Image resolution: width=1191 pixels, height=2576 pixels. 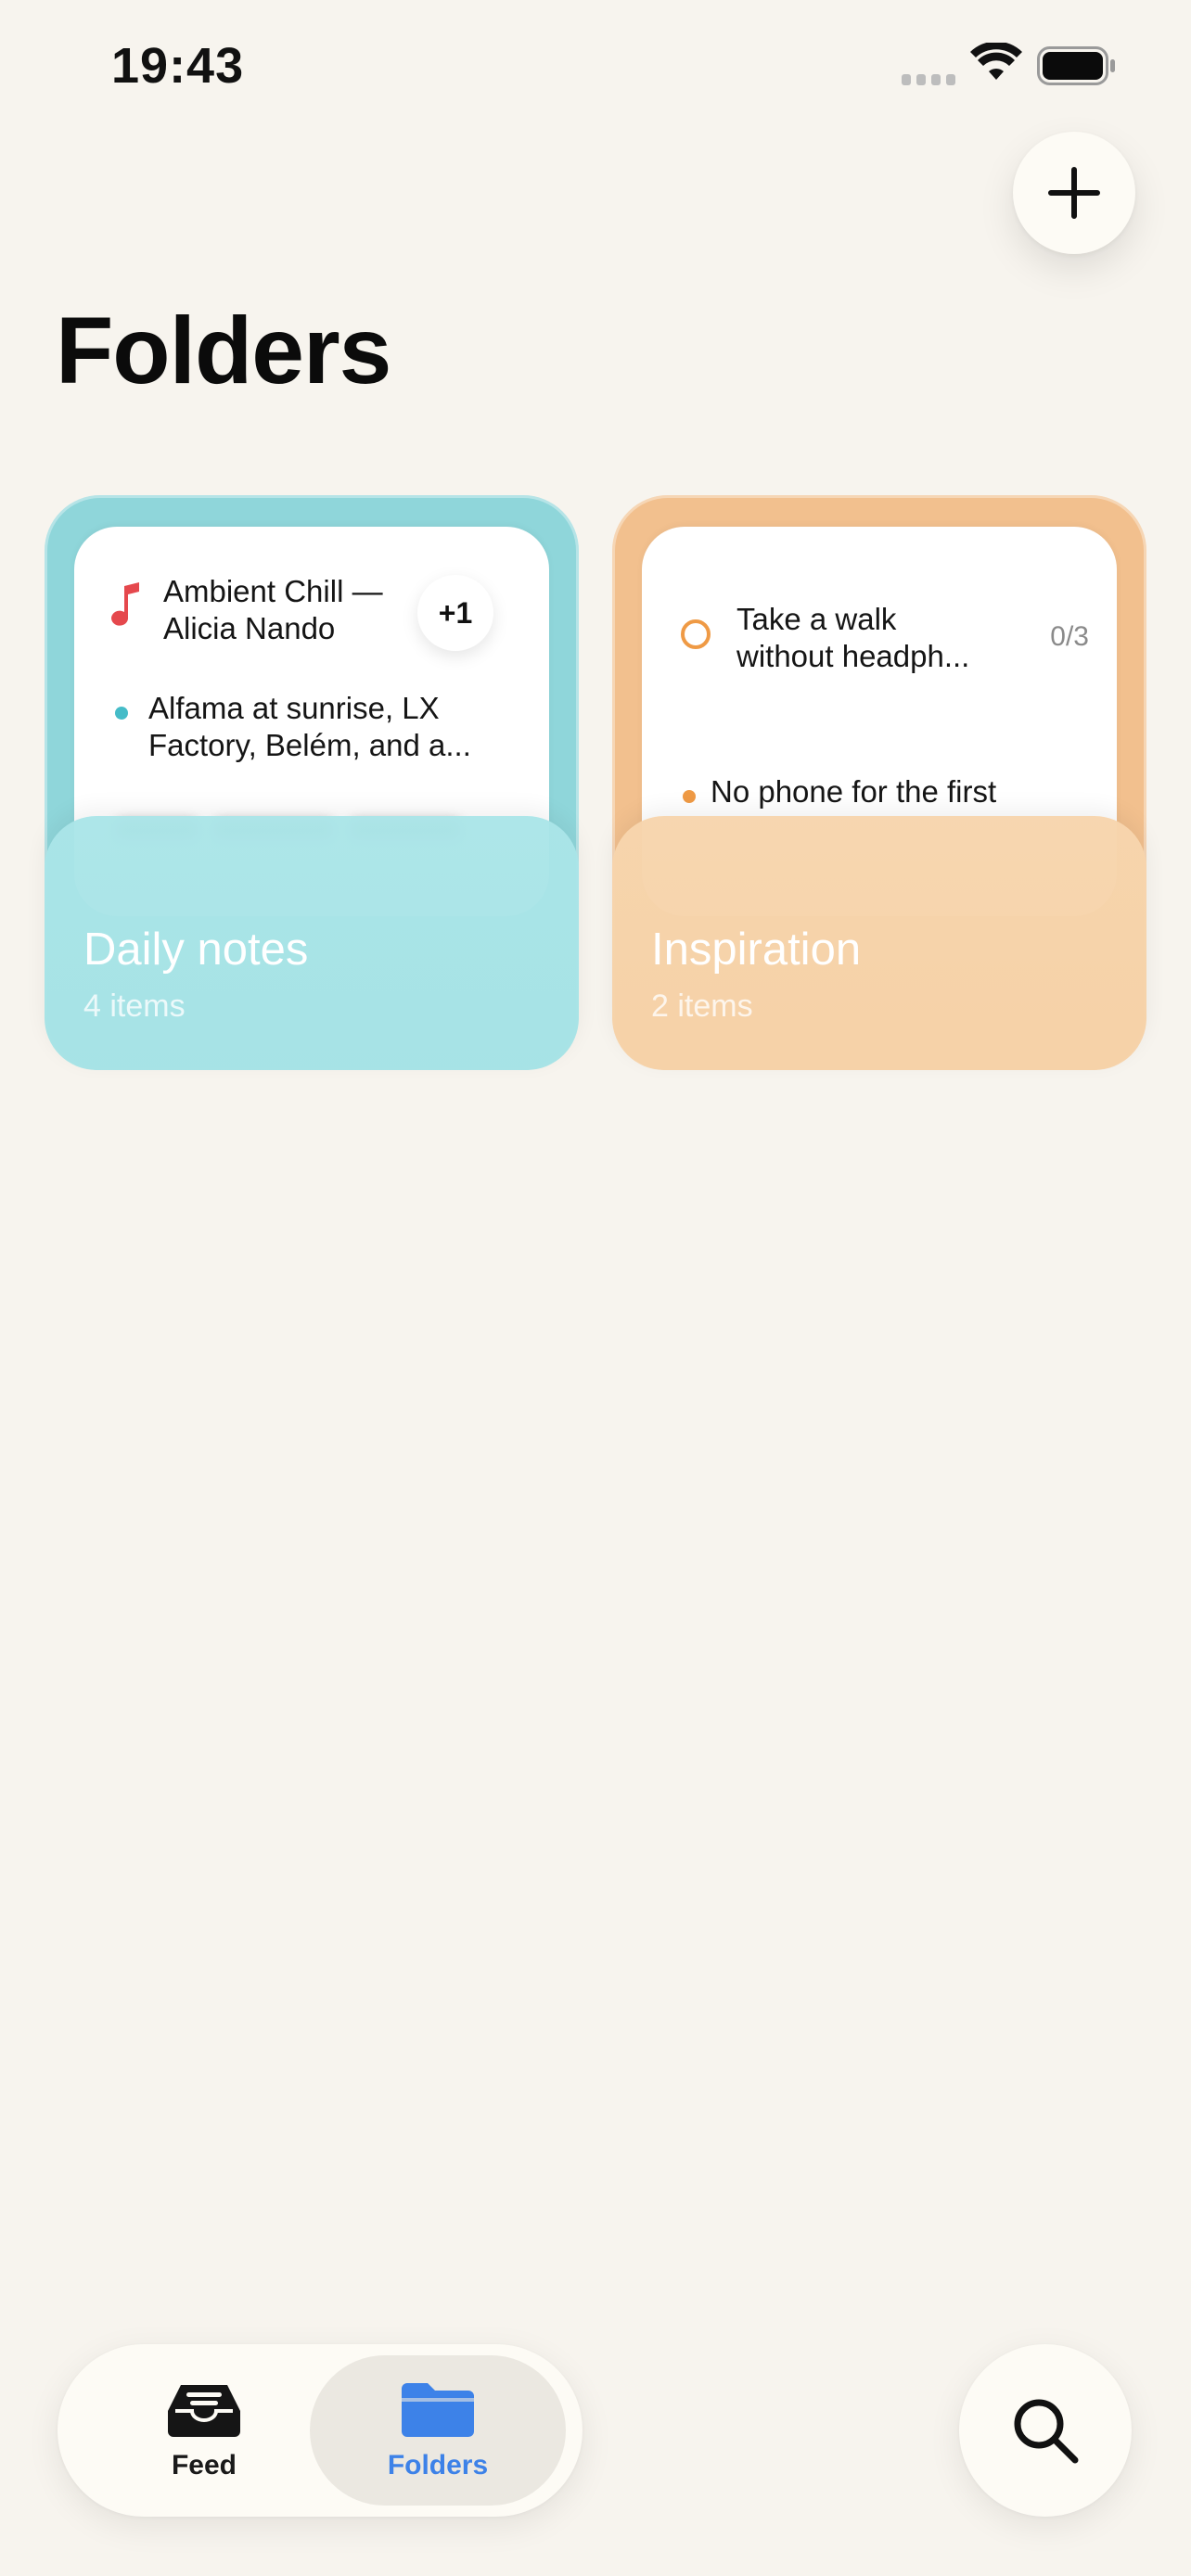 What do you see at coordinates (249, 628) in the screenshot?
I see `music-artist: Alicia Nando` at bounding box center [249, 628].